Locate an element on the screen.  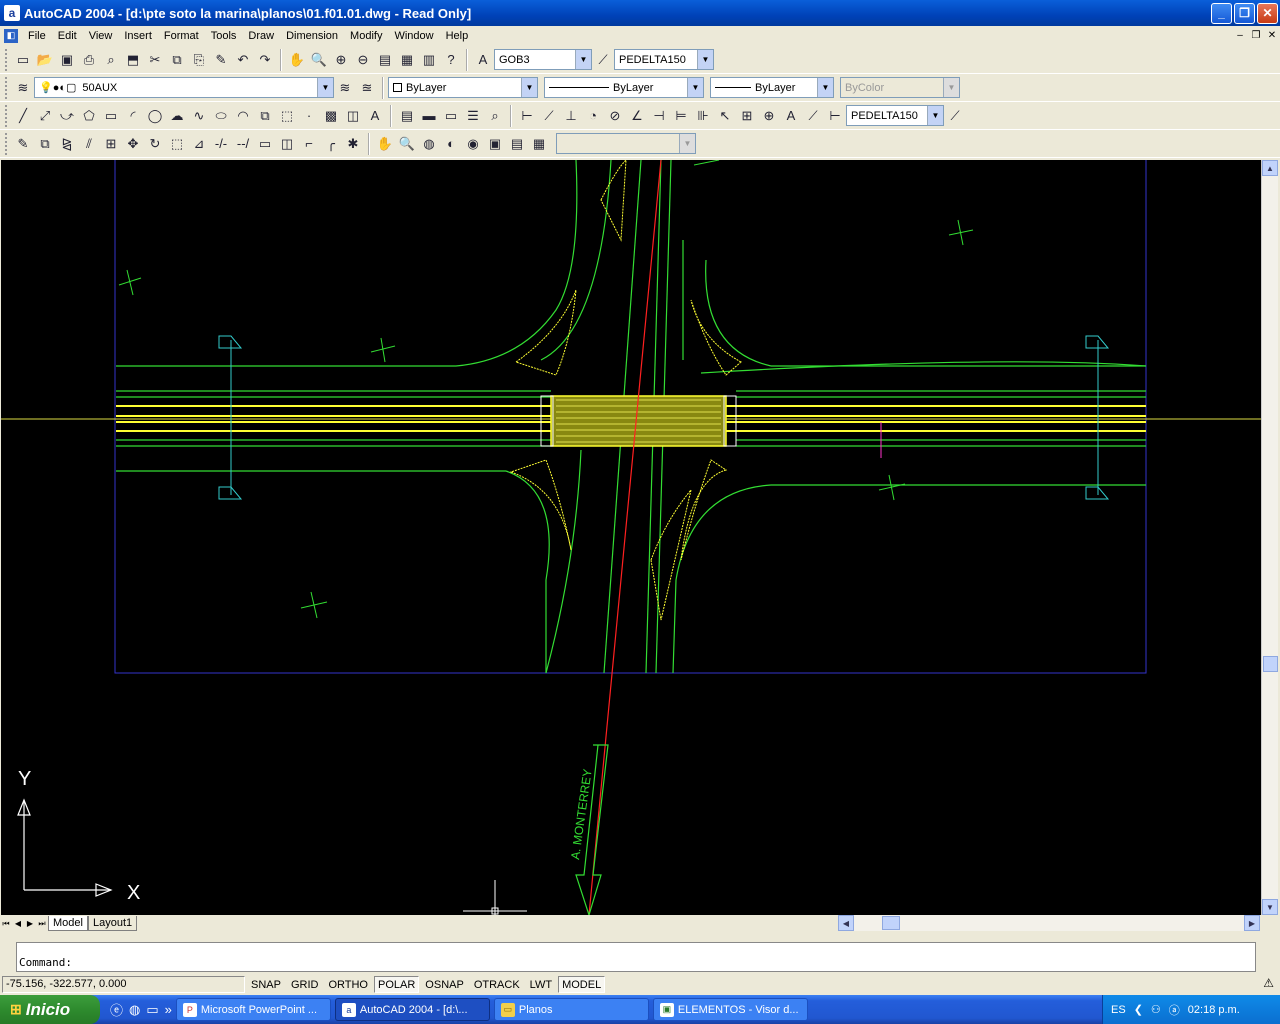
quick-dimension-icon: ⊣ is located at coordinates (659, 116).